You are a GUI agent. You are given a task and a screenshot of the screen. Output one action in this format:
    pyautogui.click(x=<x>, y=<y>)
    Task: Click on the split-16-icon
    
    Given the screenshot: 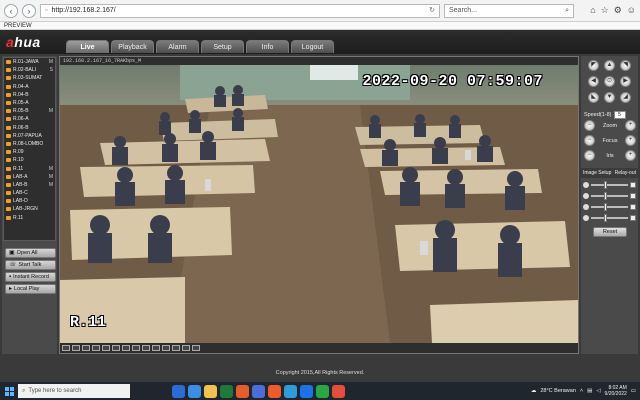 What is the action you would take?
    pyautogui.click(x=126, y=348)
    